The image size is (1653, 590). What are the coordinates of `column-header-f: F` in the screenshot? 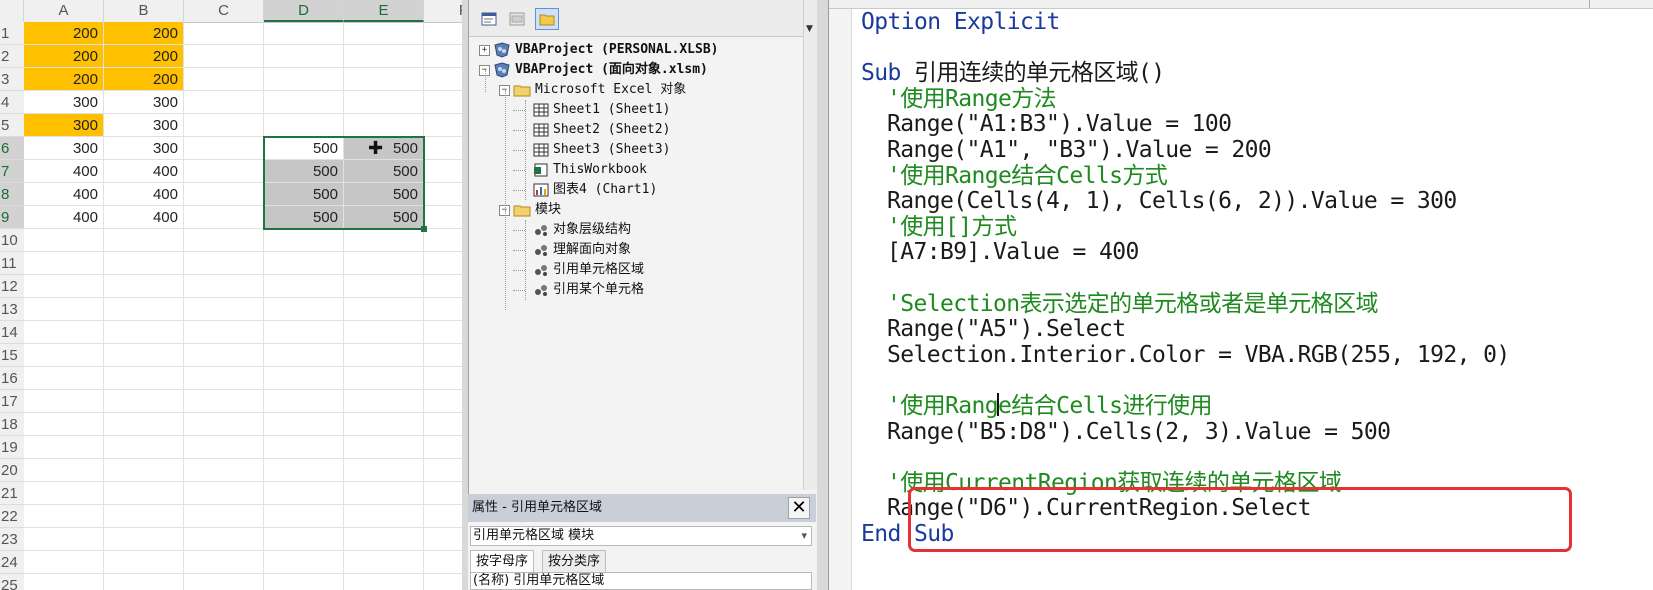 It's located at (443, 11).